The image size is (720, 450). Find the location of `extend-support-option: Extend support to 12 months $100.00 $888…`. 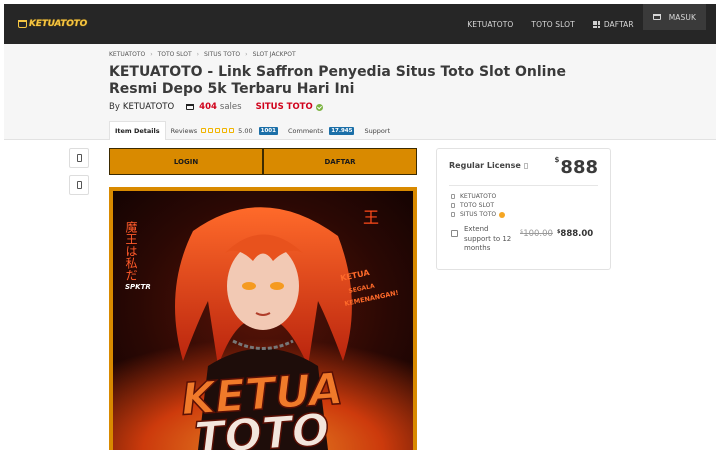

extend-support-option: Extend support to 12 months $100.00 $888… is located at coordinates (522, 239).